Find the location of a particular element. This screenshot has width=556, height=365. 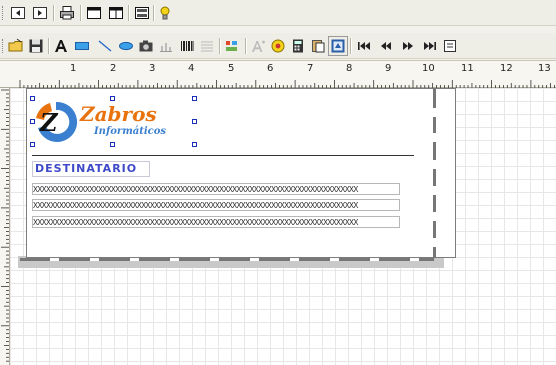

window-icon is located at coordinates (94, 13).